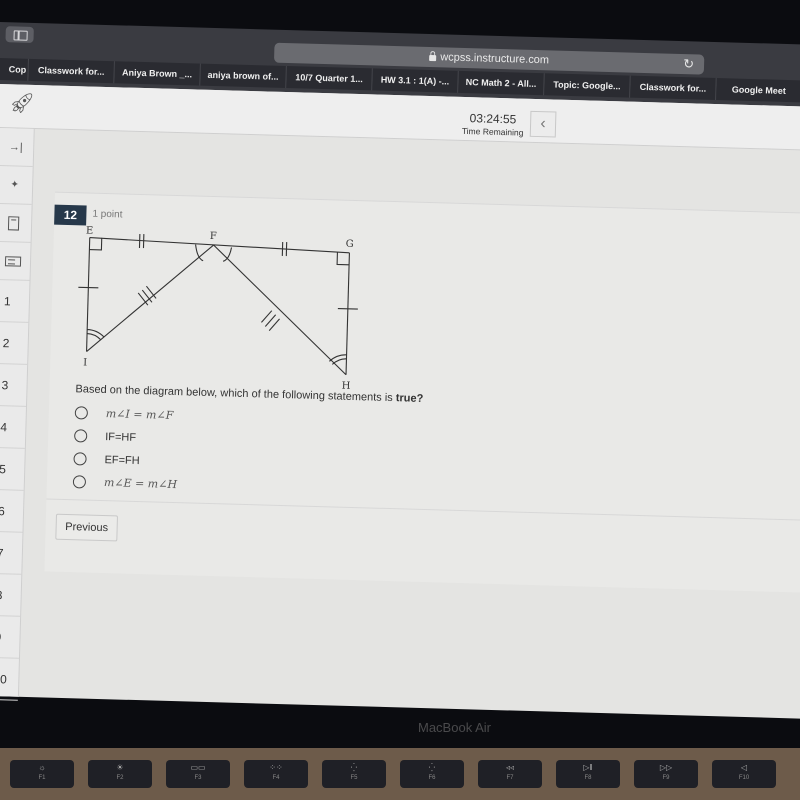  What do you see at coordinates (666, 774) in the screenshot?
I see `function-key: ▷▷ F9` at bounding box center [666, 774].